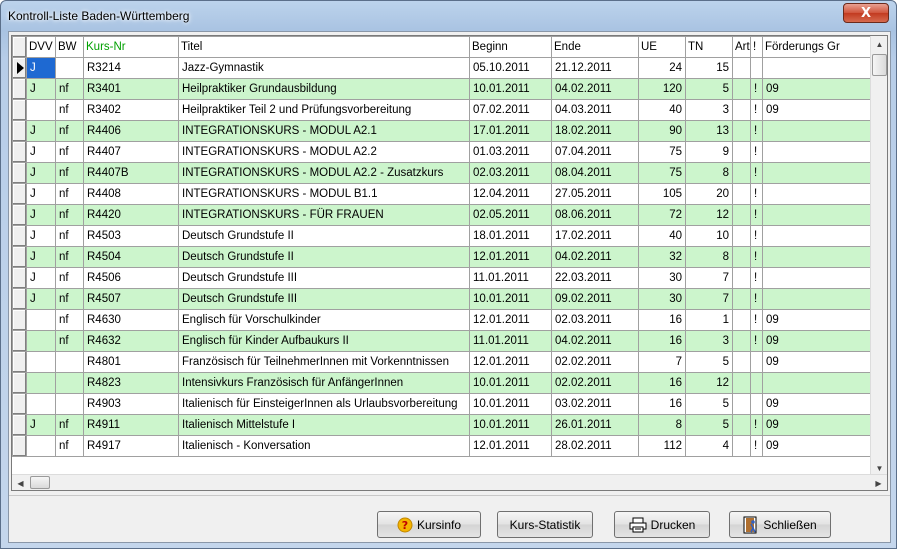 The image size is (897, 549). What do you see at coordinates (595, 278) in the screenshot?
I see `cell-ende: 22.03.2011` at bounding box center [595, 278].